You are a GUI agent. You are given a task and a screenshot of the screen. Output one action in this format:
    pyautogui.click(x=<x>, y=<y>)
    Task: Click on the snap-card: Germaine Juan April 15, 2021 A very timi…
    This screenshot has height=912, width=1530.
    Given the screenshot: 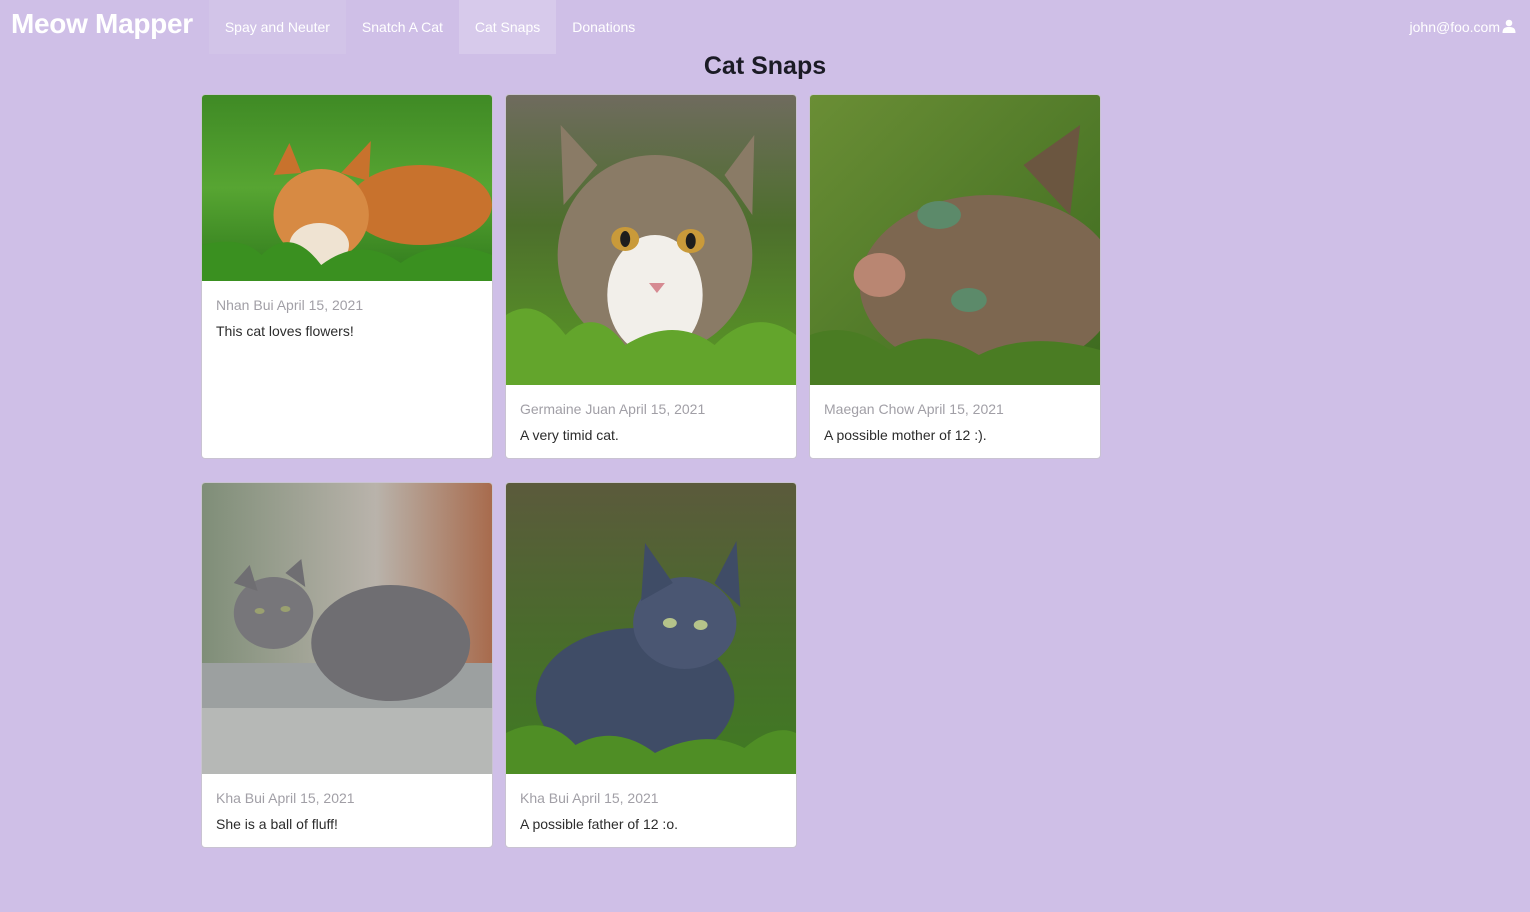 What is the action you would take?
    pyautogui.click(x=651, y=276)
    